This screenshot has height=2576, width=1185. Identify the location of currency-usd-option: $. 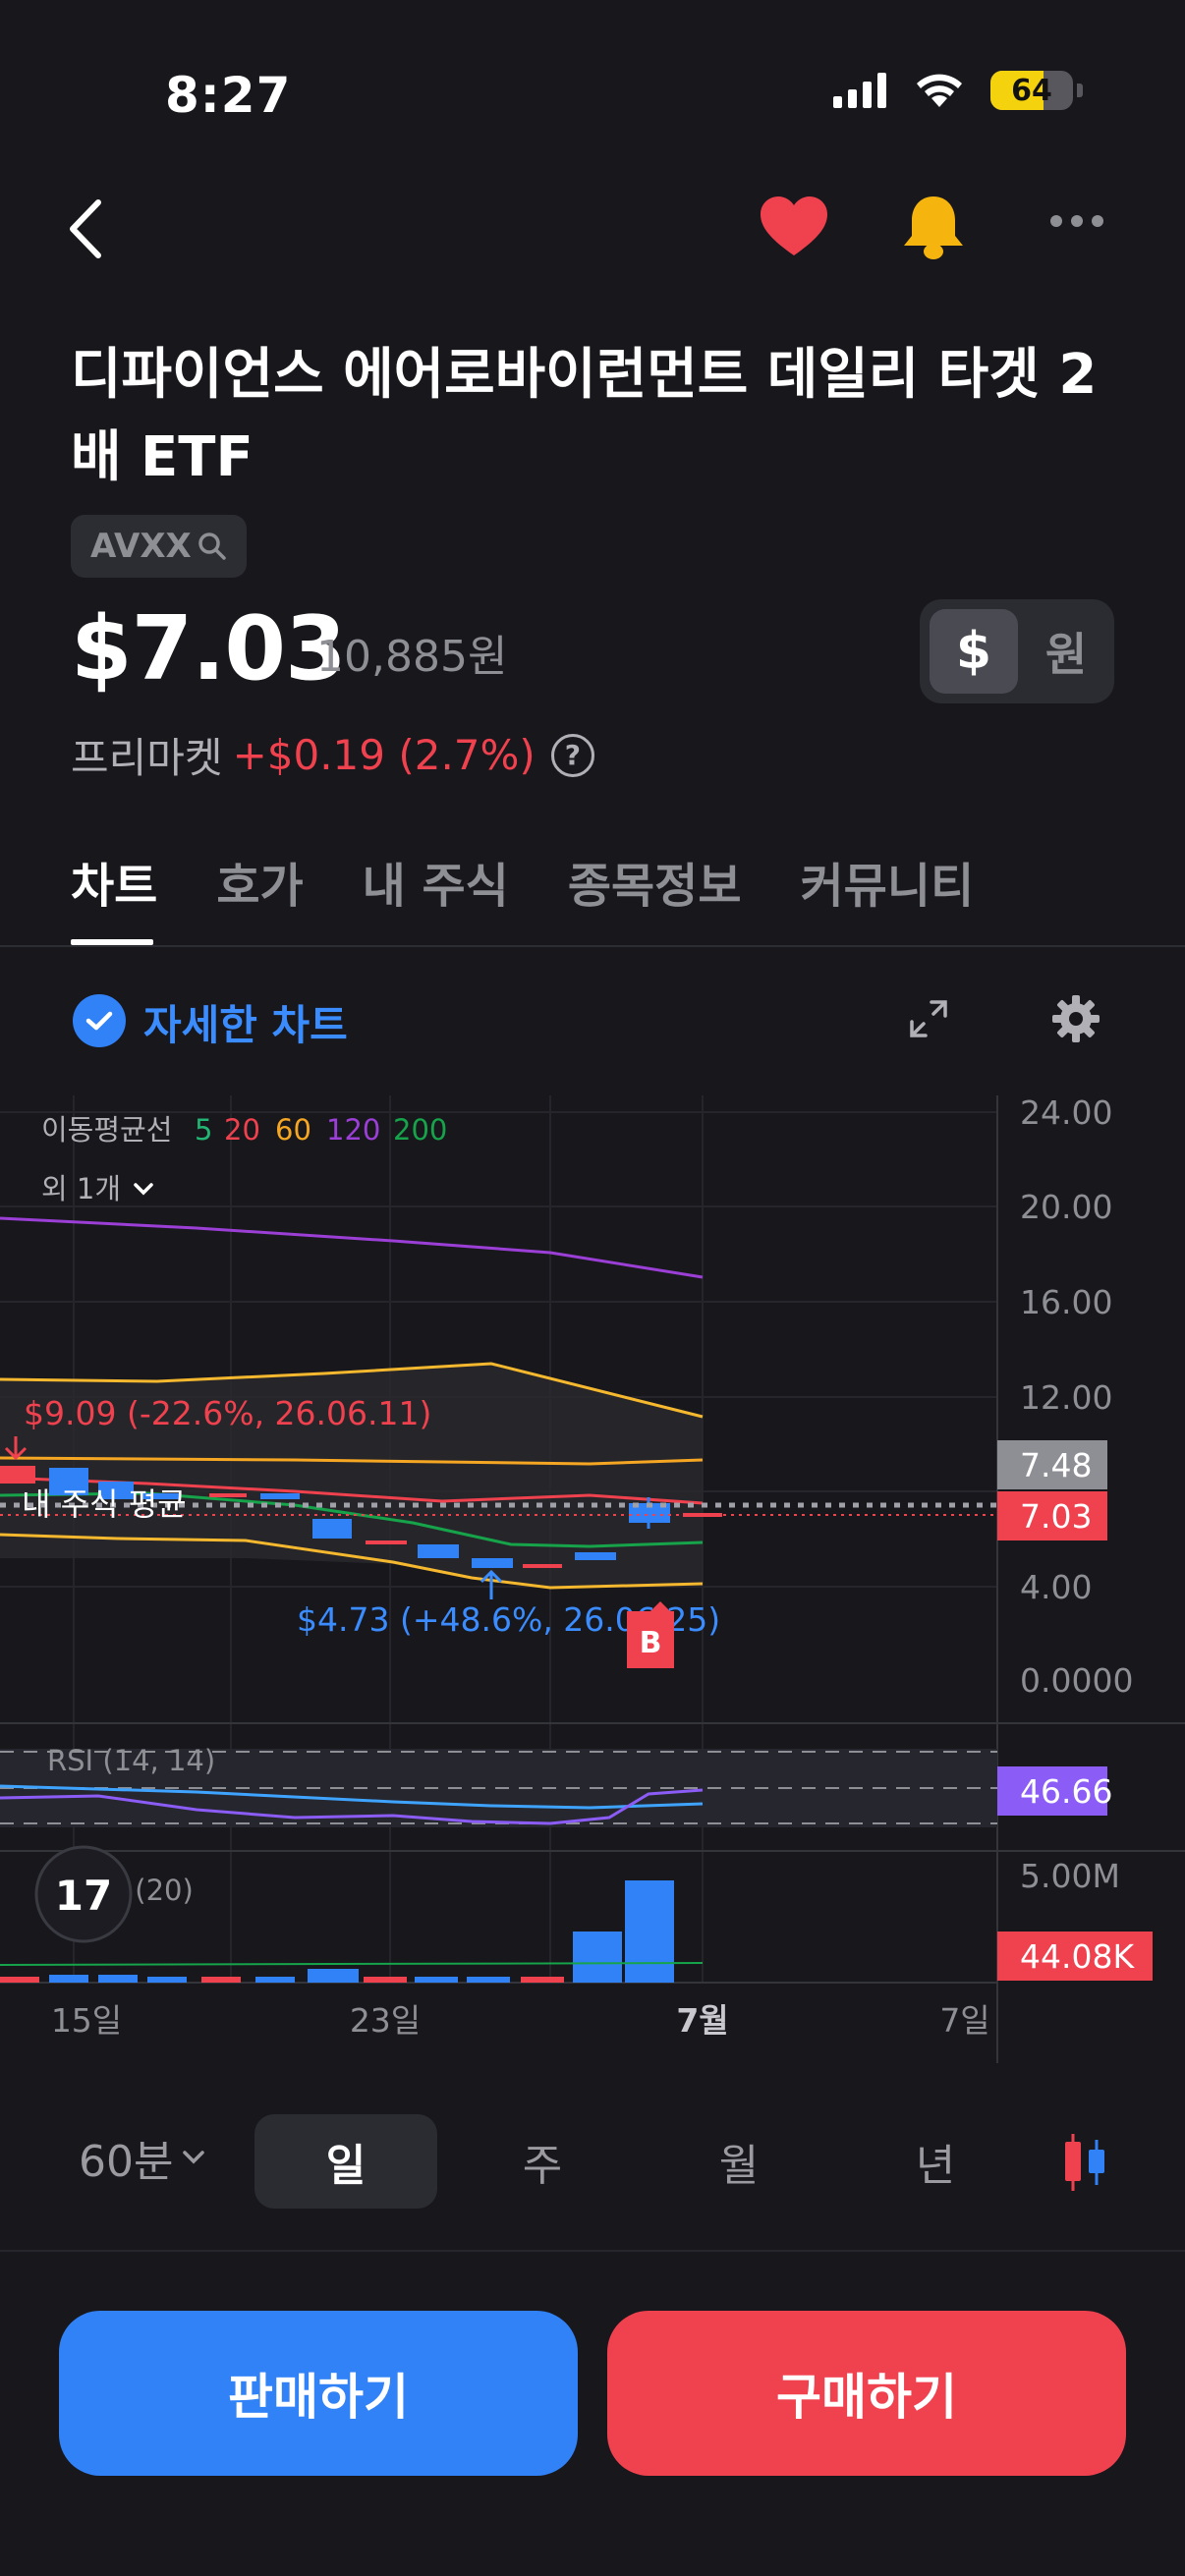
(974, 651).